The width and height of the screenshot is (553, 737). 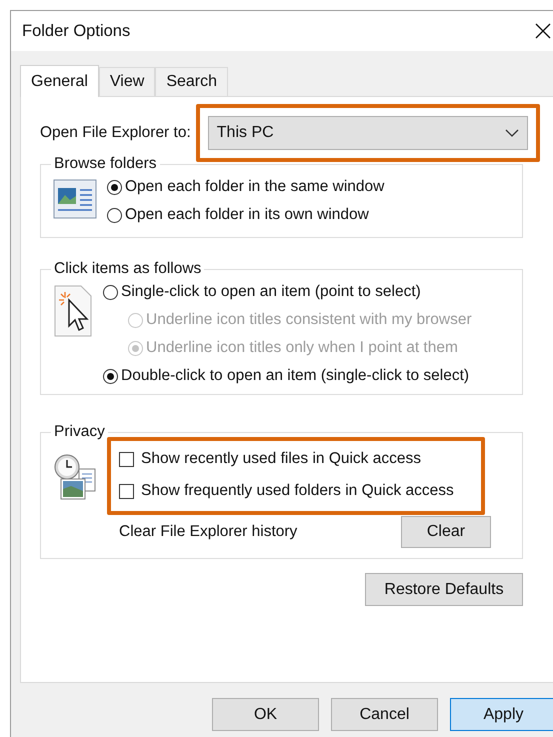 What do you see at coordinates (127, 81) in the screenshot?
I see `tab: View` at bounding box center [127, 81].